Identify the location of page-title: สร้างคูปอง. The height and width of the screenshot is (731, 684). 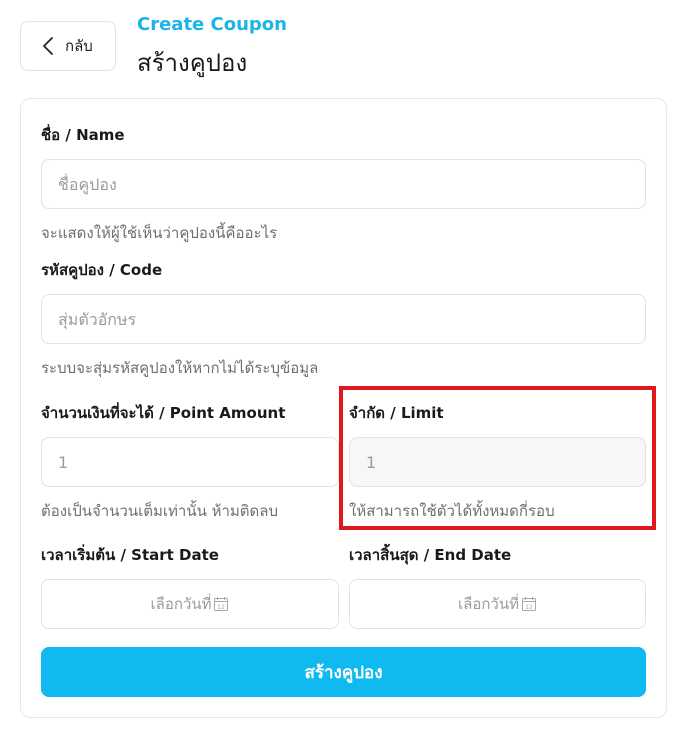
(192, 63).